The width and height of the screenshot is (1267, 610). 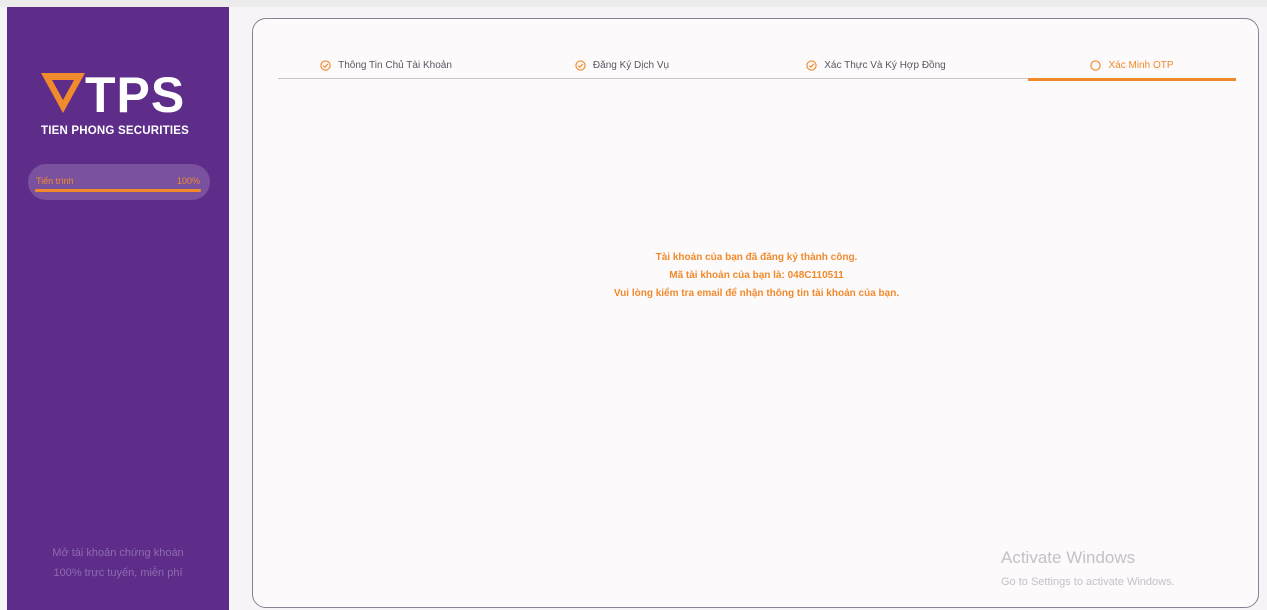 What do you see at coordinates (1088, 582) in the screenshot?
I see `watermark-subtitle: Go to Settings to activate Windows.` at bounding box center [1088, 582].